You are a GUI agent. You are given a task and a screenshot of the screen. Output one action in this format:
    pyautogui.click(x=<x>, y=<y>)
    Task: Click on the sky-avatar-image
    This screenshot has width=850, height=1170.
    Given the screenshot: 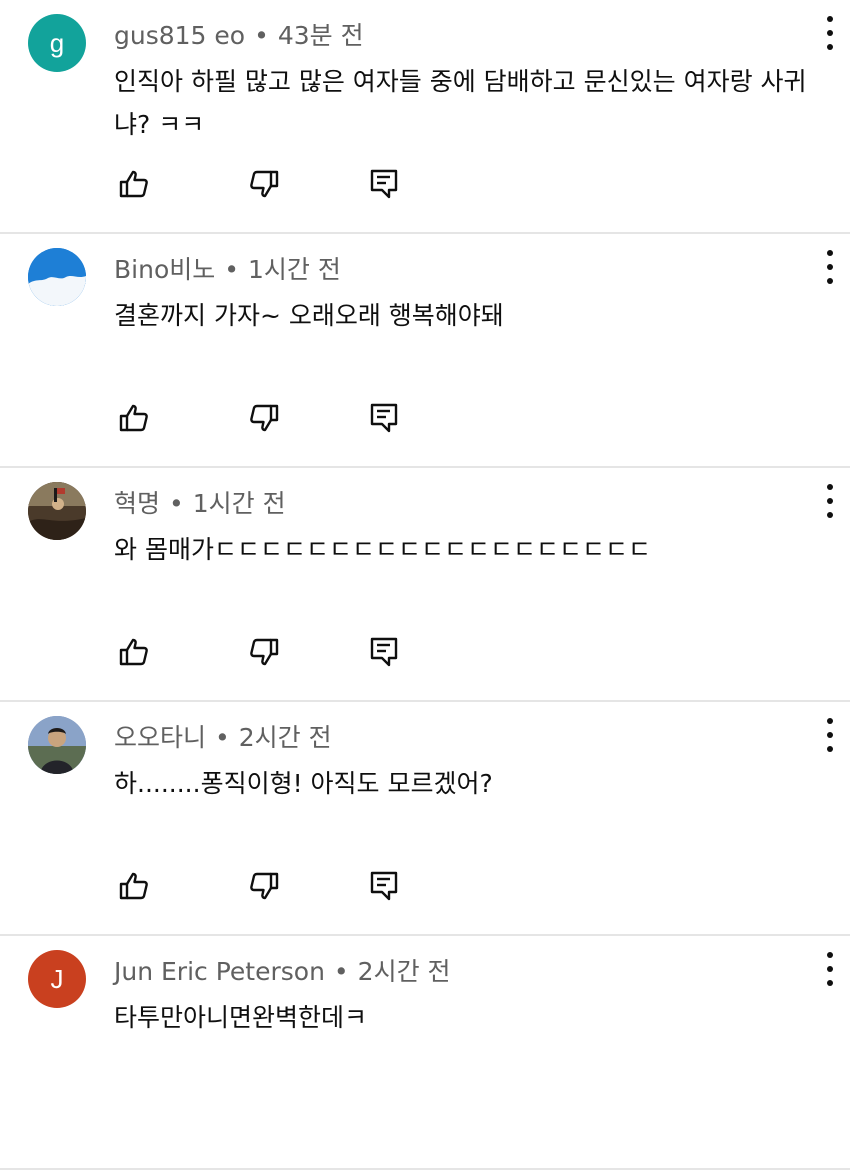 What is the action you would take?
    pyautogui.click(x=57, y=277)
    